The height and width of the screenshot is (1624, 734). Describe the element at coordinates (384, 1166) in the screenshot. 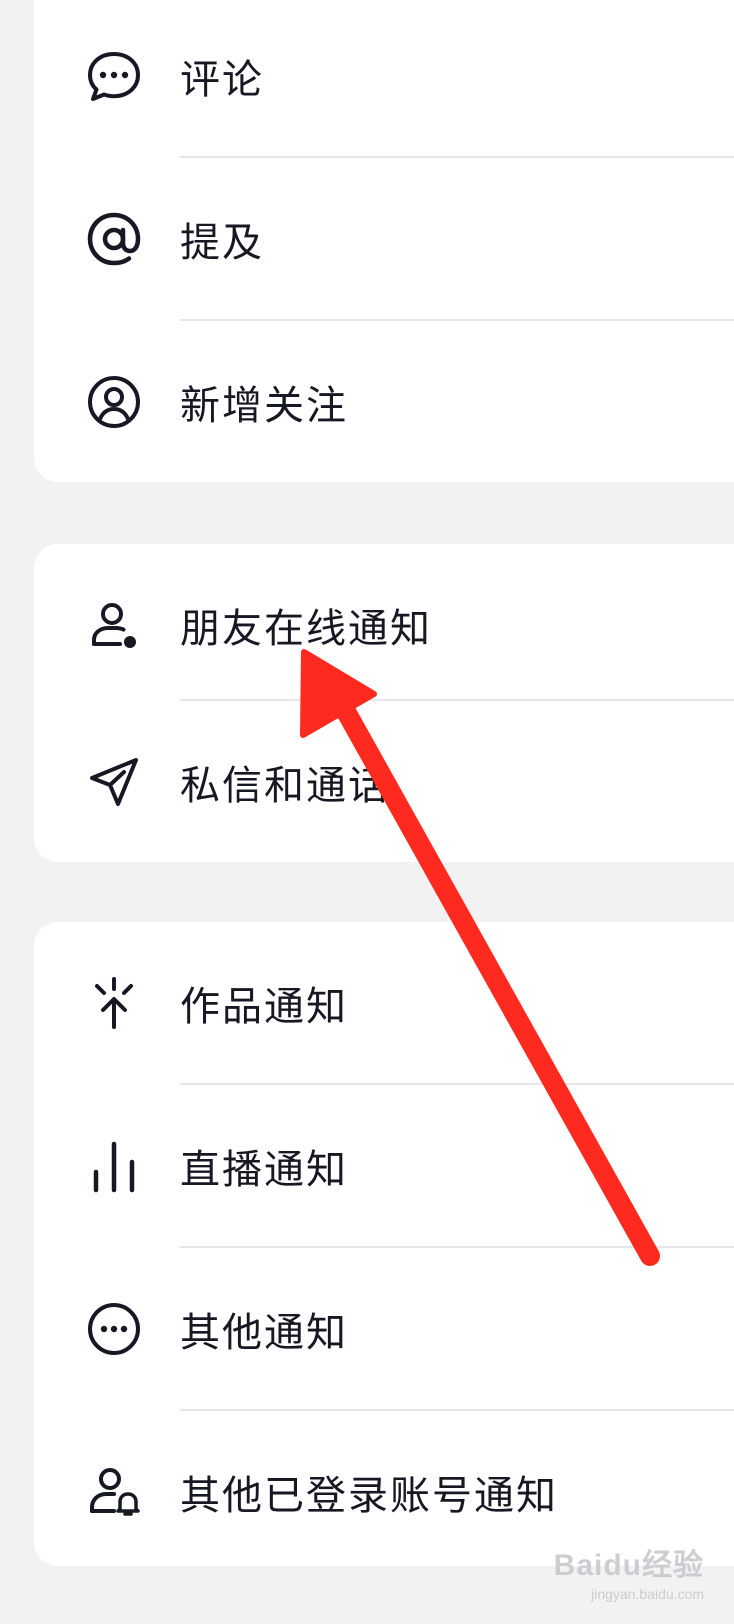

I see `setting-row-live: 直播通知` at that location.